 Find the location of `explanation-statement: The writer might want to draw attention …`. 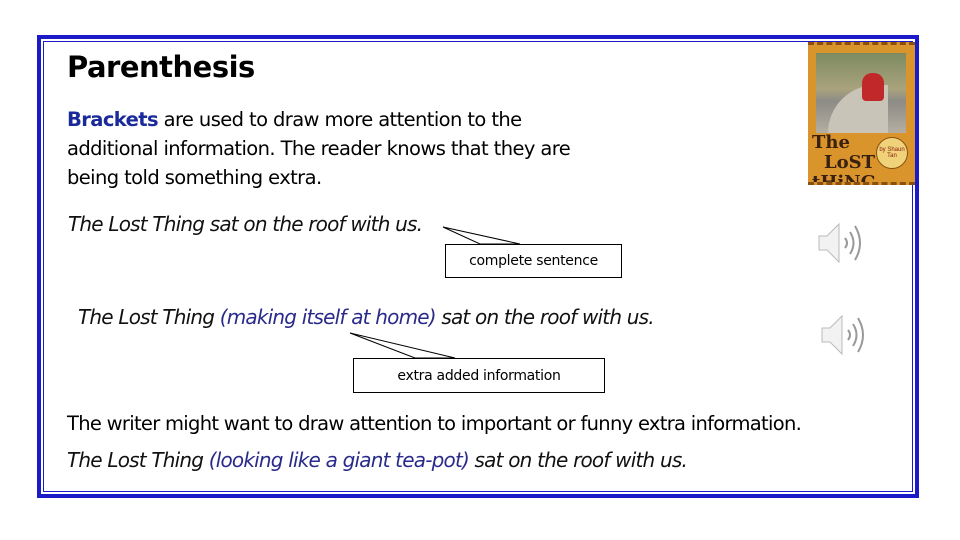

explanation-statement: The writer might want to draw attention … is located at coordinates (434, 423).